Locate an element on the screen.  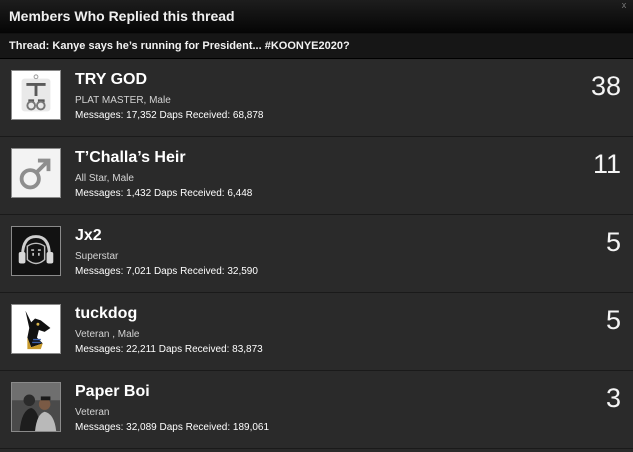
member-name: Jx2 is located at coordinates (88, 236).